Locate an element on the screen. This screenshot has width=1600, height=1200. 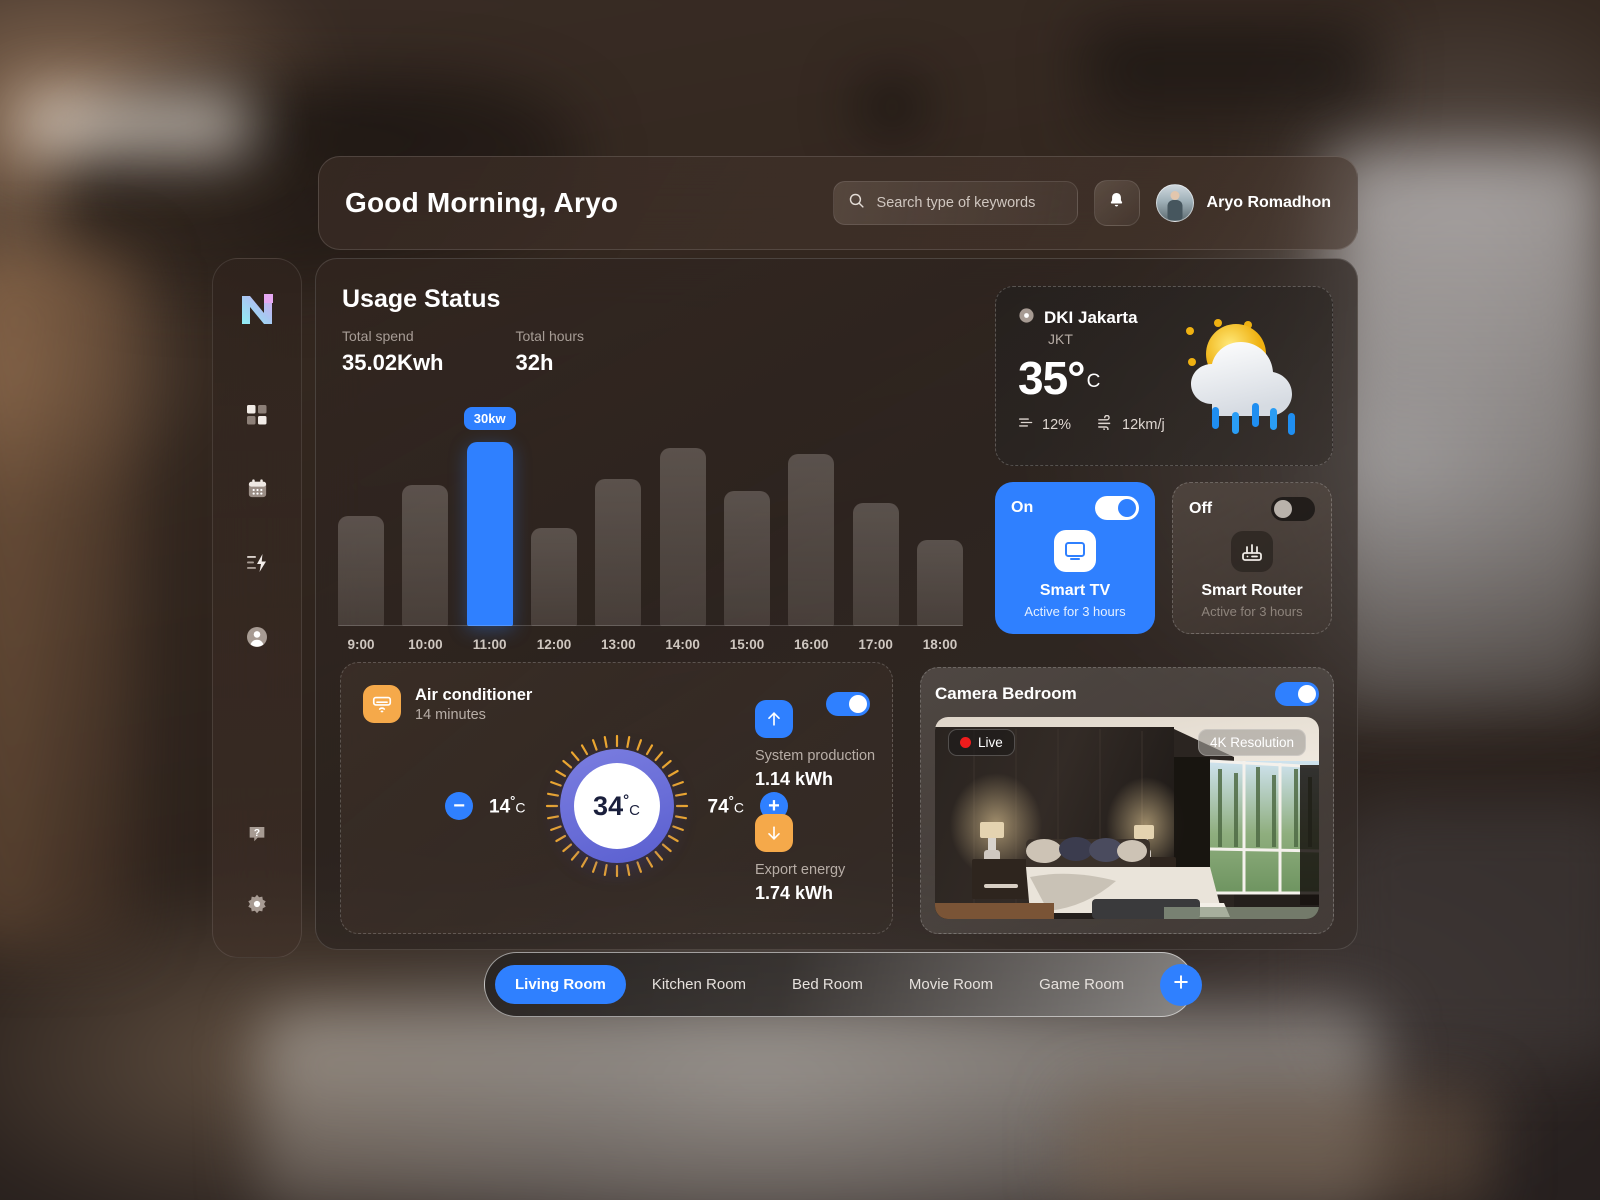
x-axis-tick: 9:00 is located at coordinates (361, 644).